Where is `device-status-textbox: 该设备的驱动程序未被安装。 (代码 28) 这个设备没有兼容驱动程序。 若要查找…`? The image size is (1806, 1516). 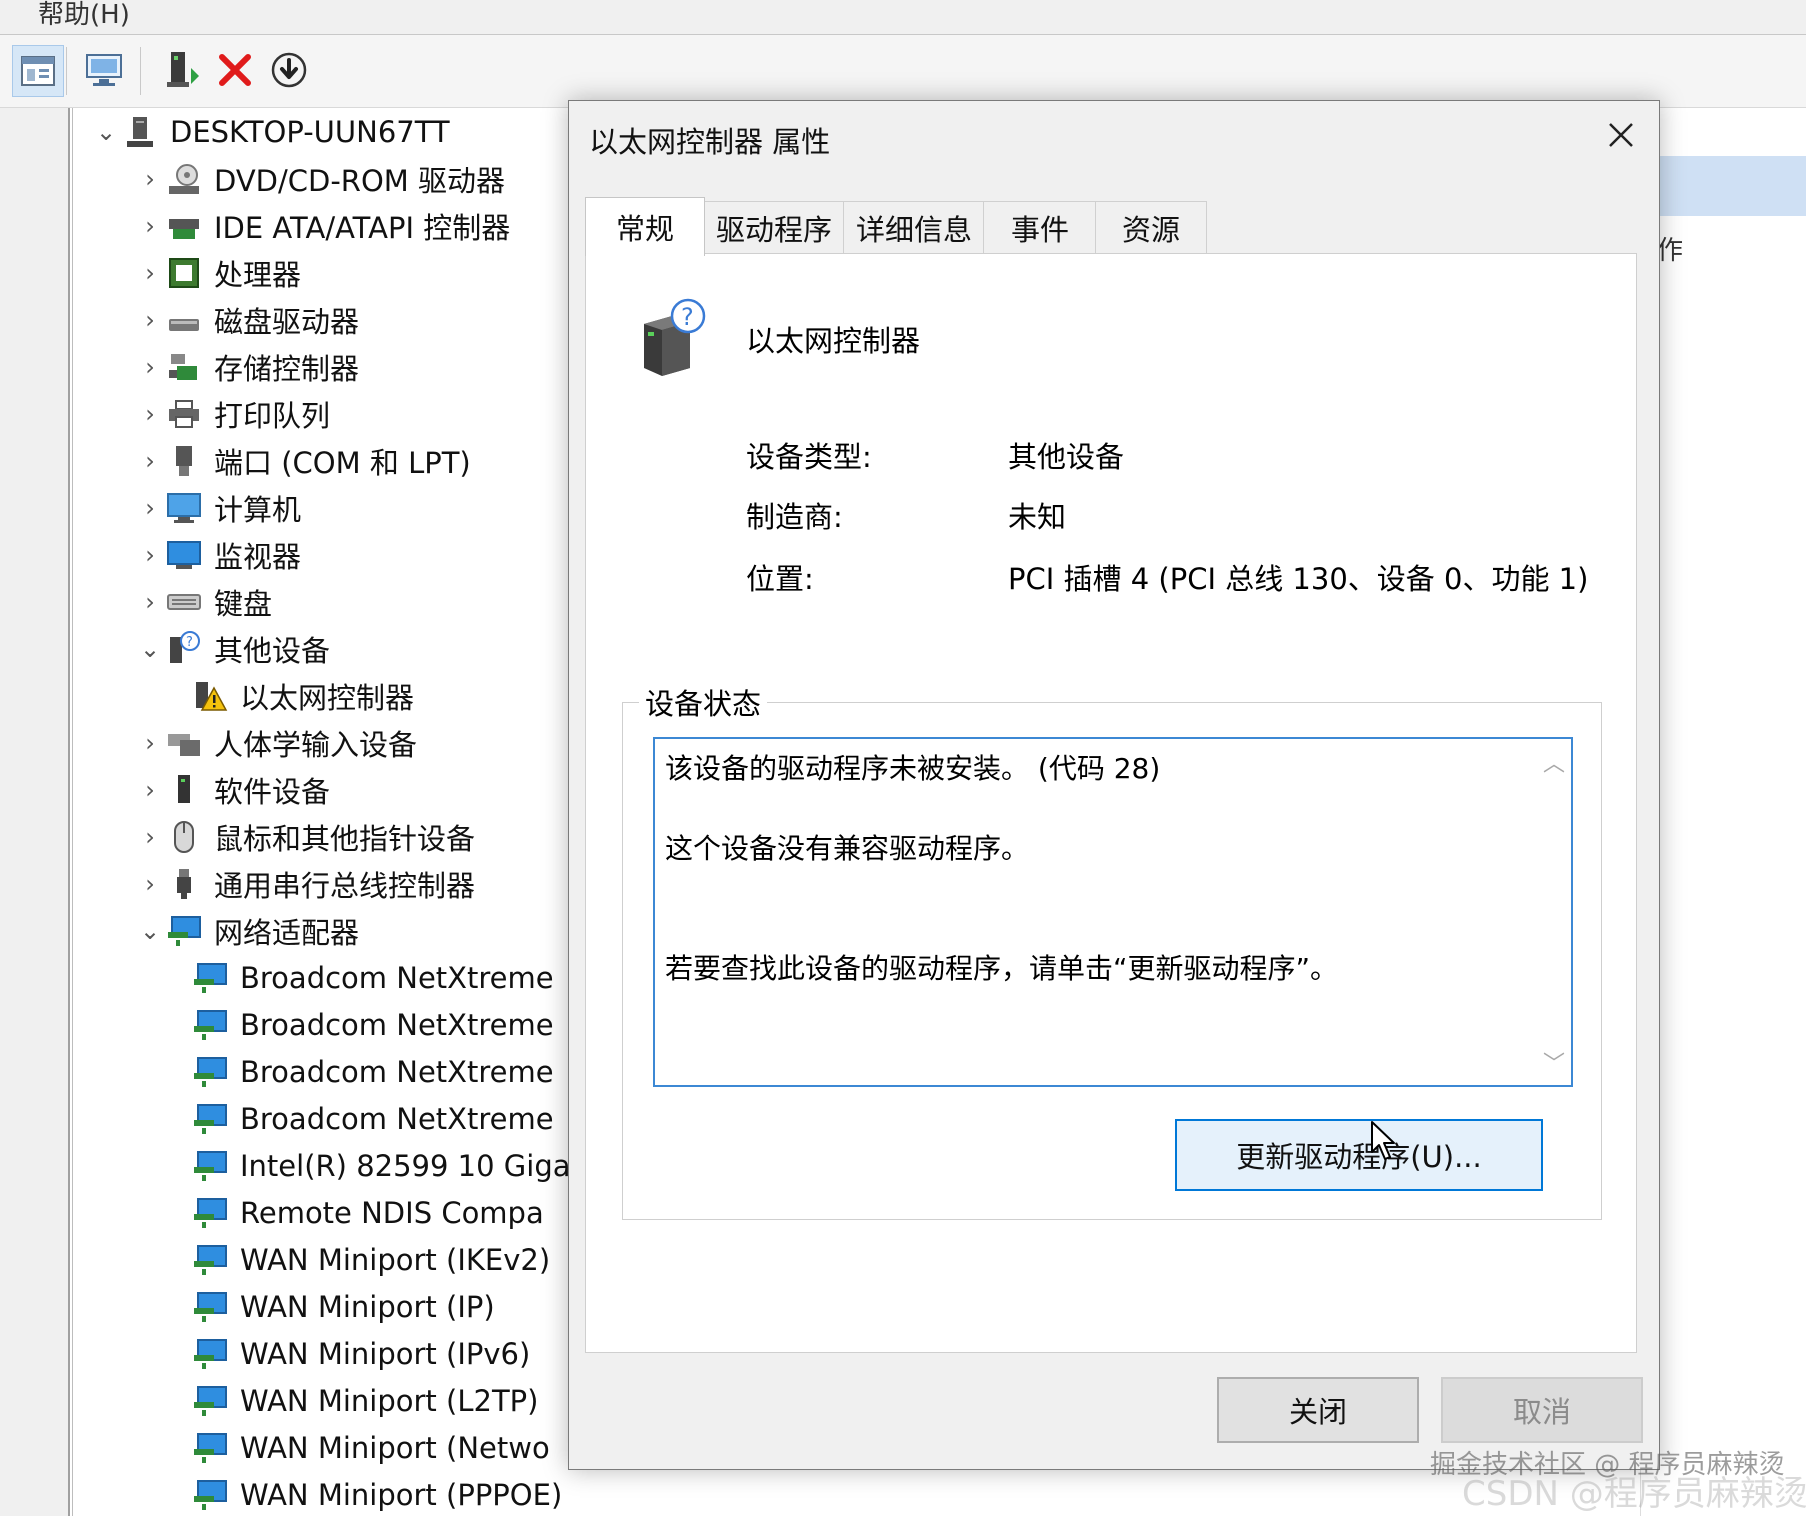 device-status-textbox: 该设备的驱动程序未被安装。 (代码 28) 这个设备没有兼容驱动程序。 若要查找… is located at coordinates (1113, 912).